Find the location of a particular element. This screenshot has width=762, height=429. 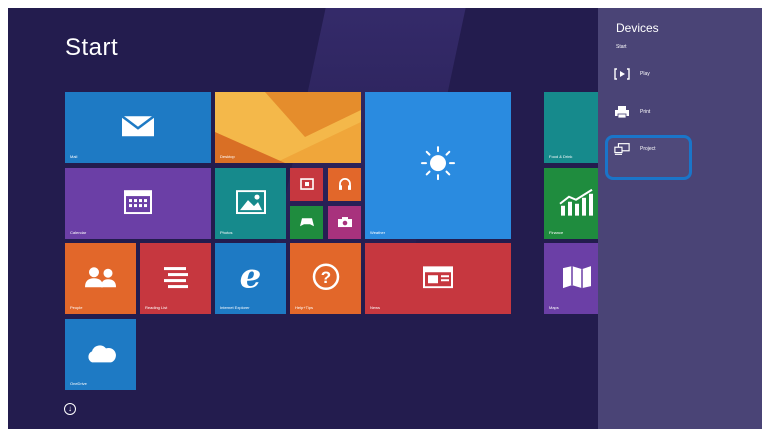

charm-subtitle: Start is located at coordinates (621, 47).